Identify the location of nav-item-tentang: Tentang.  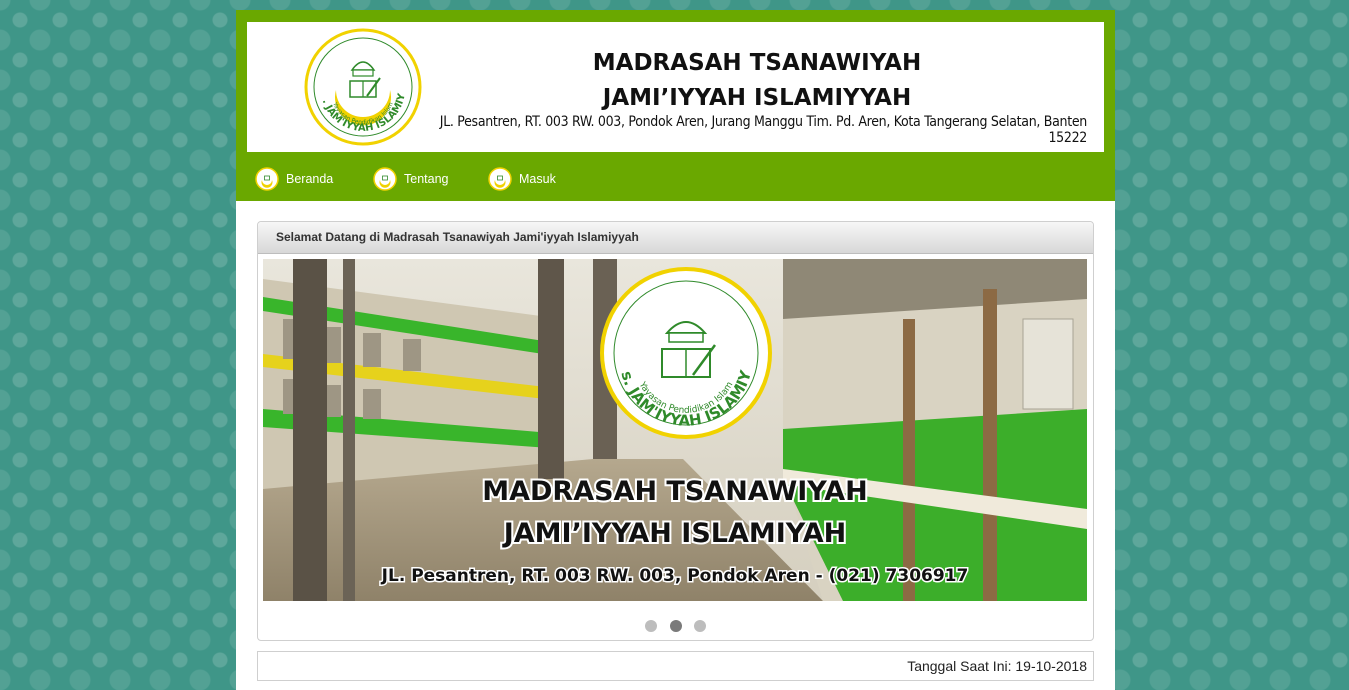
(410, 179).